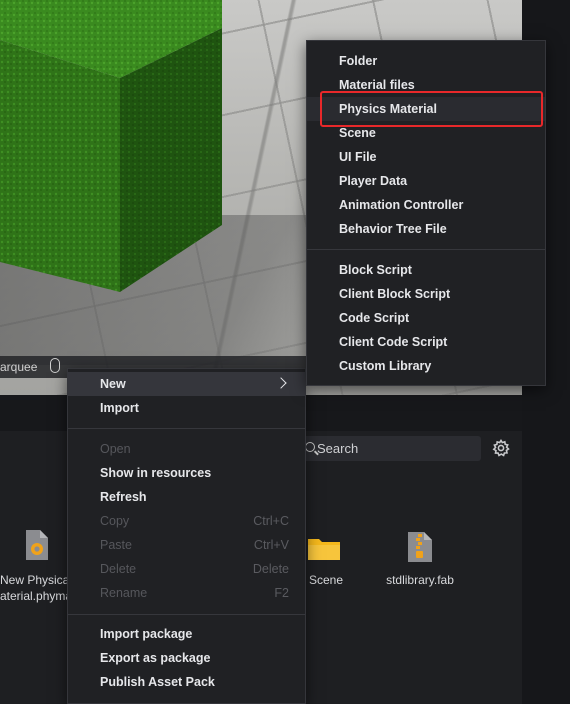  What do you see at coordinates (326, 580) in the screenshot?
I see `asset-label: Scene` at bounding box center [326, 580].